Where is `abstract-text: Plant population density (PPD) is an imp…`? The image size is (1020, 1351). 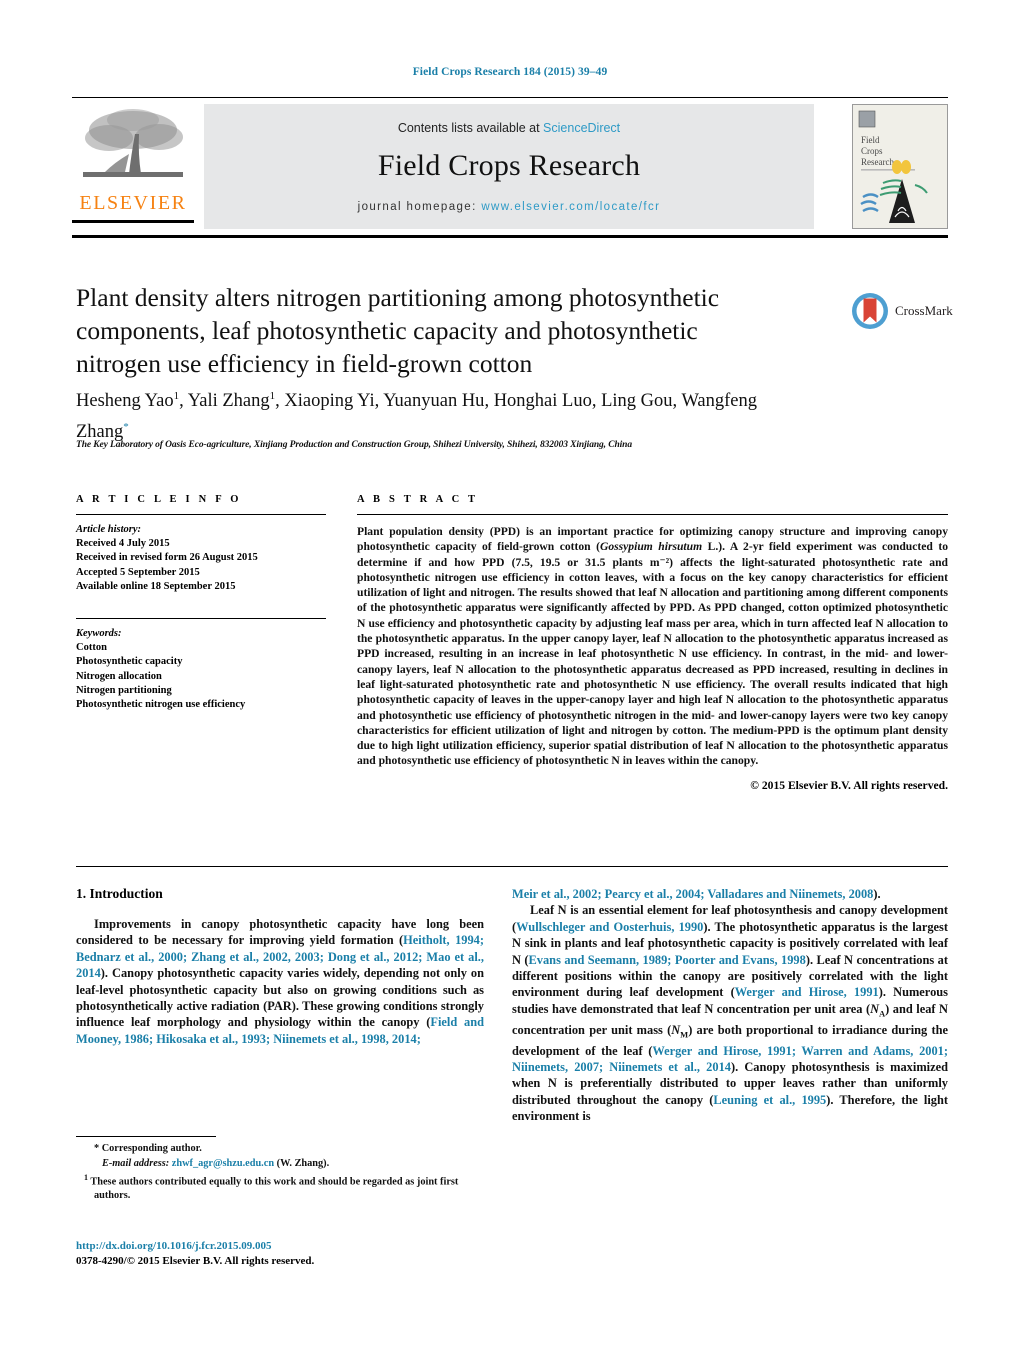 abstract-text: Plant population density (PPD) is an imp… is located at coordinates (652, 646).